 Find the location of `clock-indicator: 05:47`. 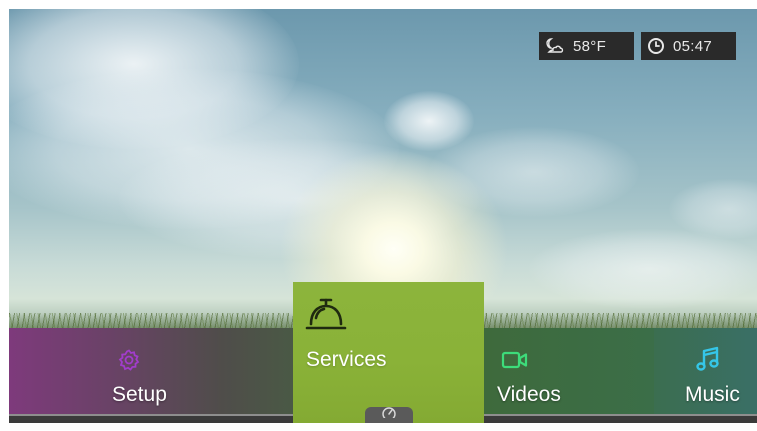

clock-indicator: 05:47 is located at coordinates (688, 46).